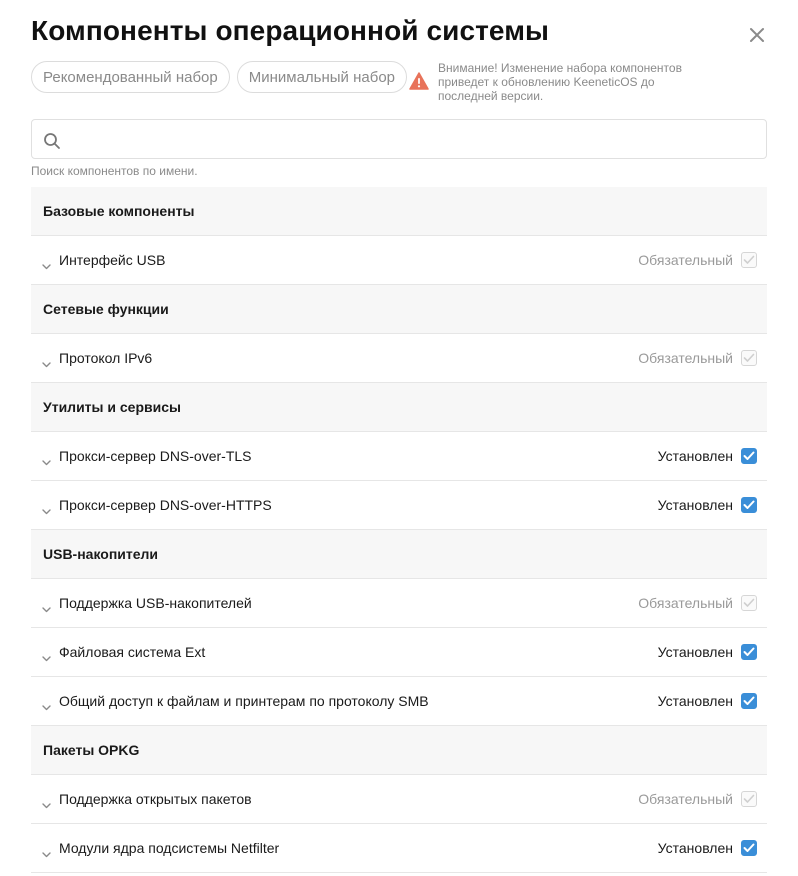 The image size is (798, 876). Describe the element at coordinates (322, 77) in the screenshot. I see `minimal-set-button: Минимальный набор` at that location.